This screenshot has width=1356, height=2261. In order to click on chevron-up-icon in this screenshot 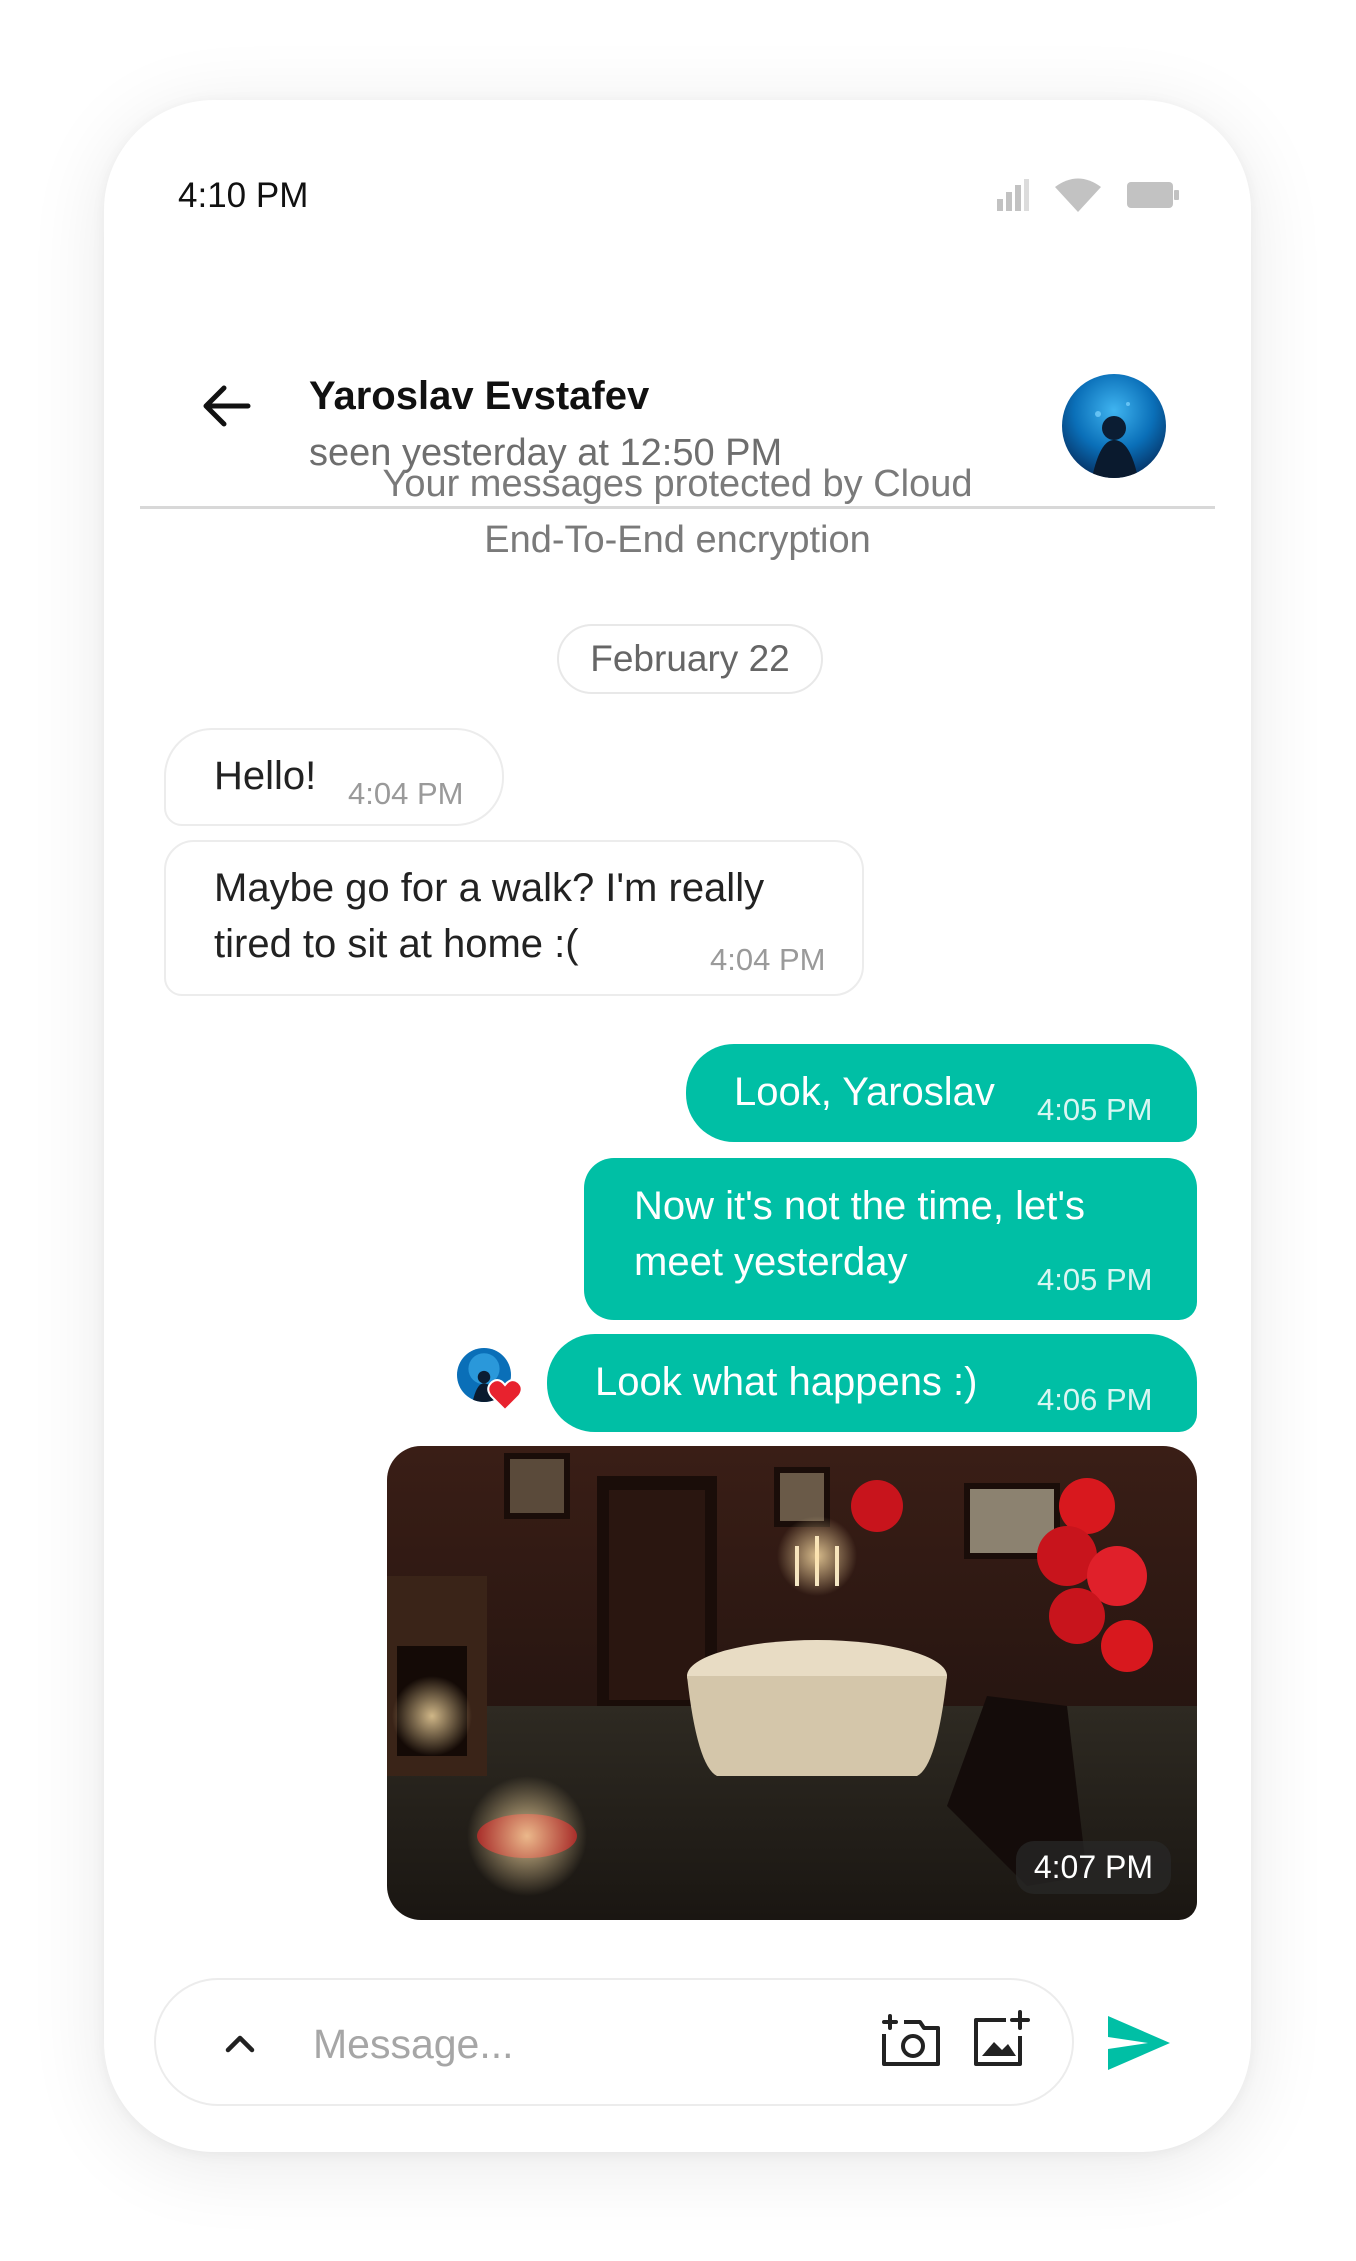, I will do `click(240, 2044)`.